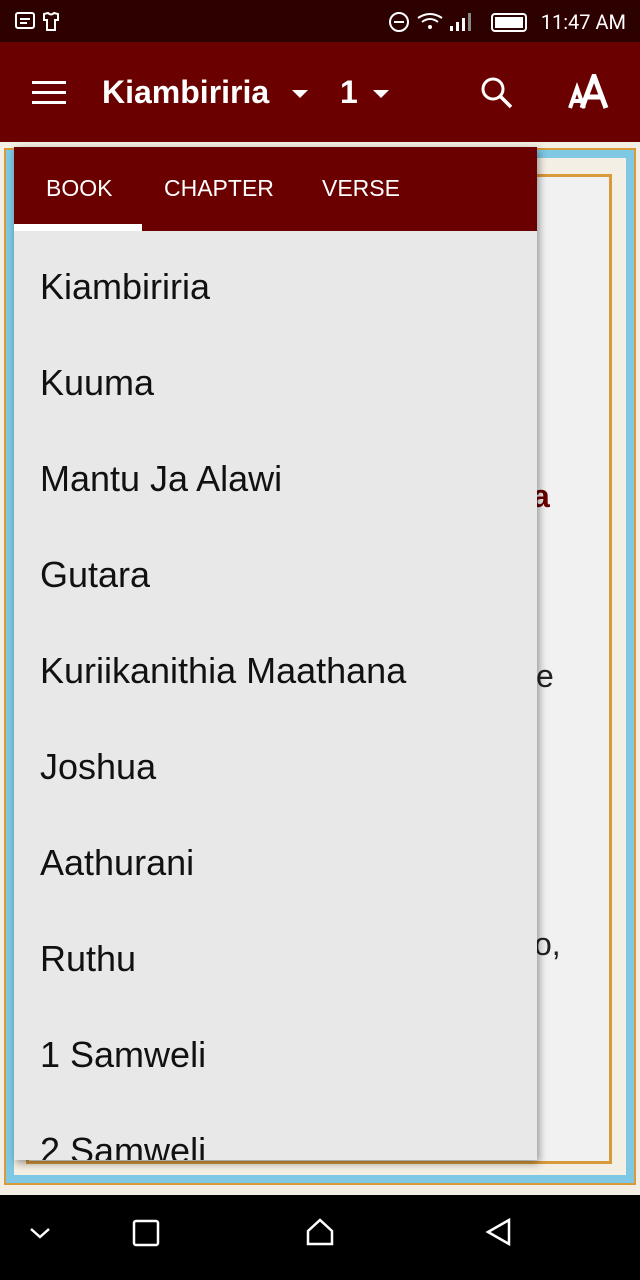 The image size is (640, 1280). Describe the element at coordinates (49, 93) in the screenshot. I see `menu-icon` at that location.